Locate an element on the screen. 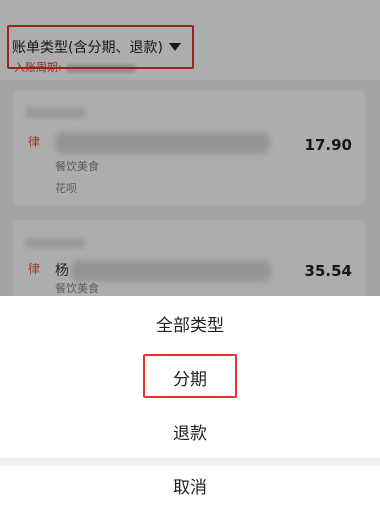  sheet-gap is located at coordinates (190, 462).